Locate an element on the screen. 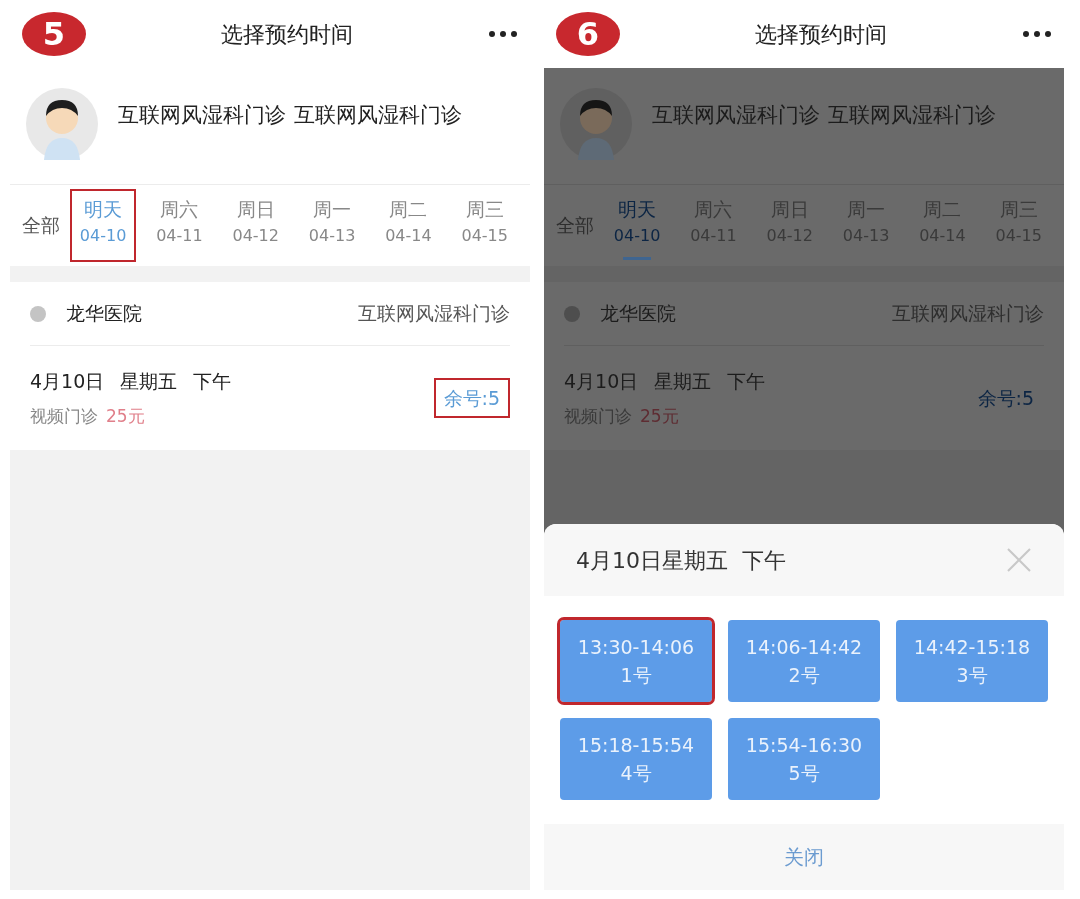 The image size is (1080, 899). time-slot-button: 14:42-15:18 3号 is located at coordinates (972, 661).